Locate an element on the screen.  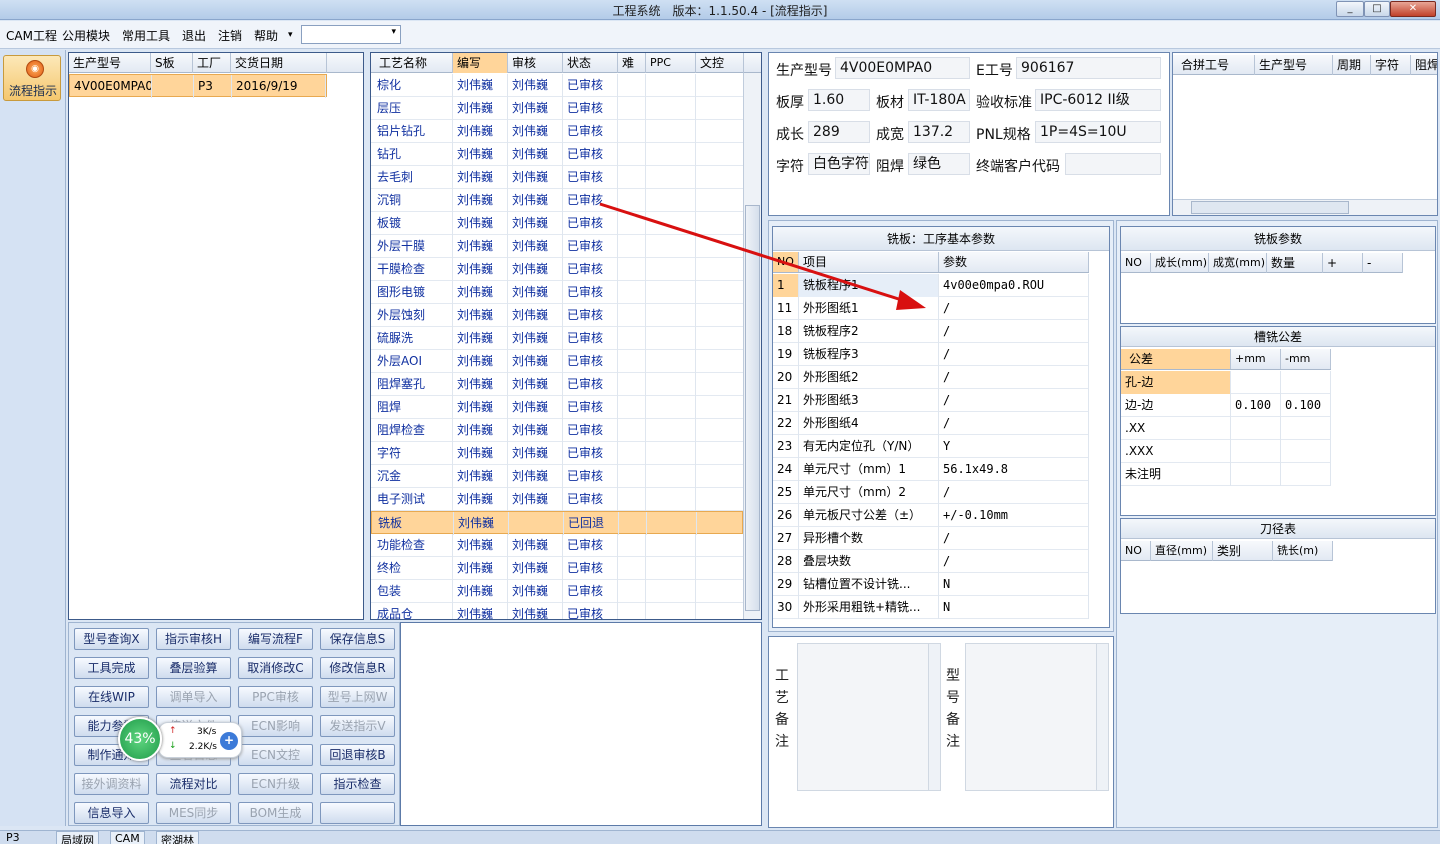
table-row: 20 外形图纸2/ is located at coordinates (931, 377).